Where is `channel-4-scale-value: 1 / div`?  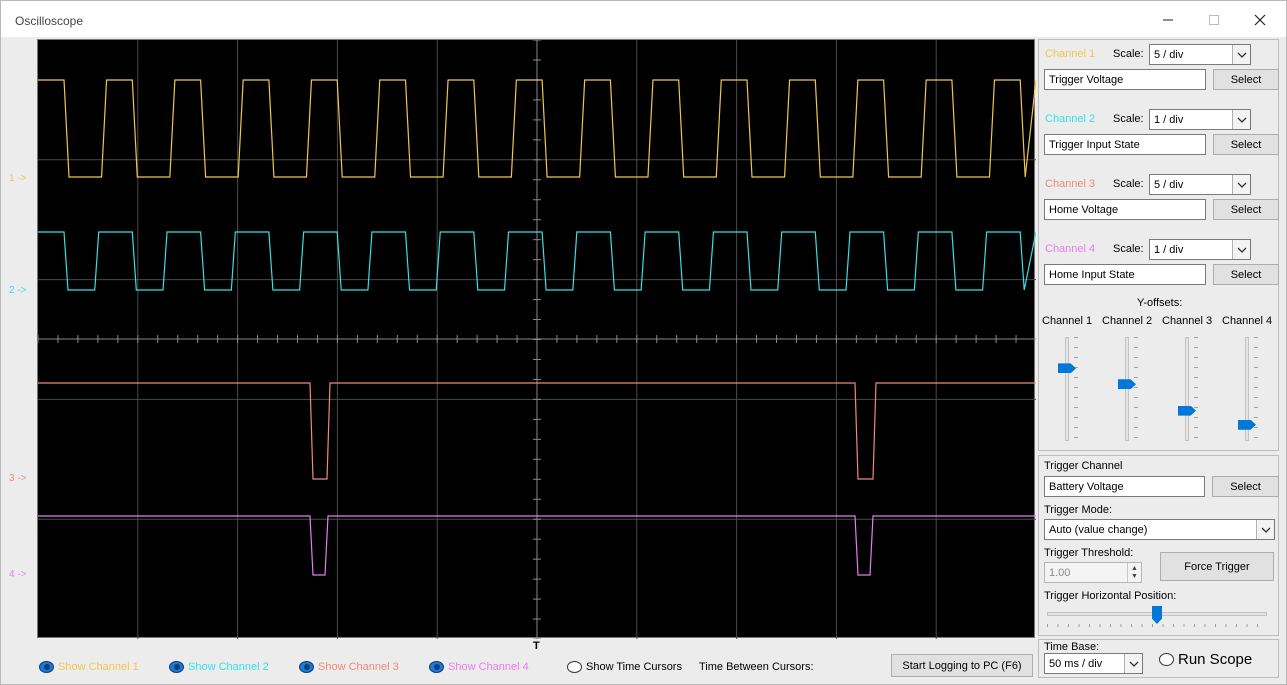
channel-4-scale-value: 1 / div is located at coordinates (1169, 249).